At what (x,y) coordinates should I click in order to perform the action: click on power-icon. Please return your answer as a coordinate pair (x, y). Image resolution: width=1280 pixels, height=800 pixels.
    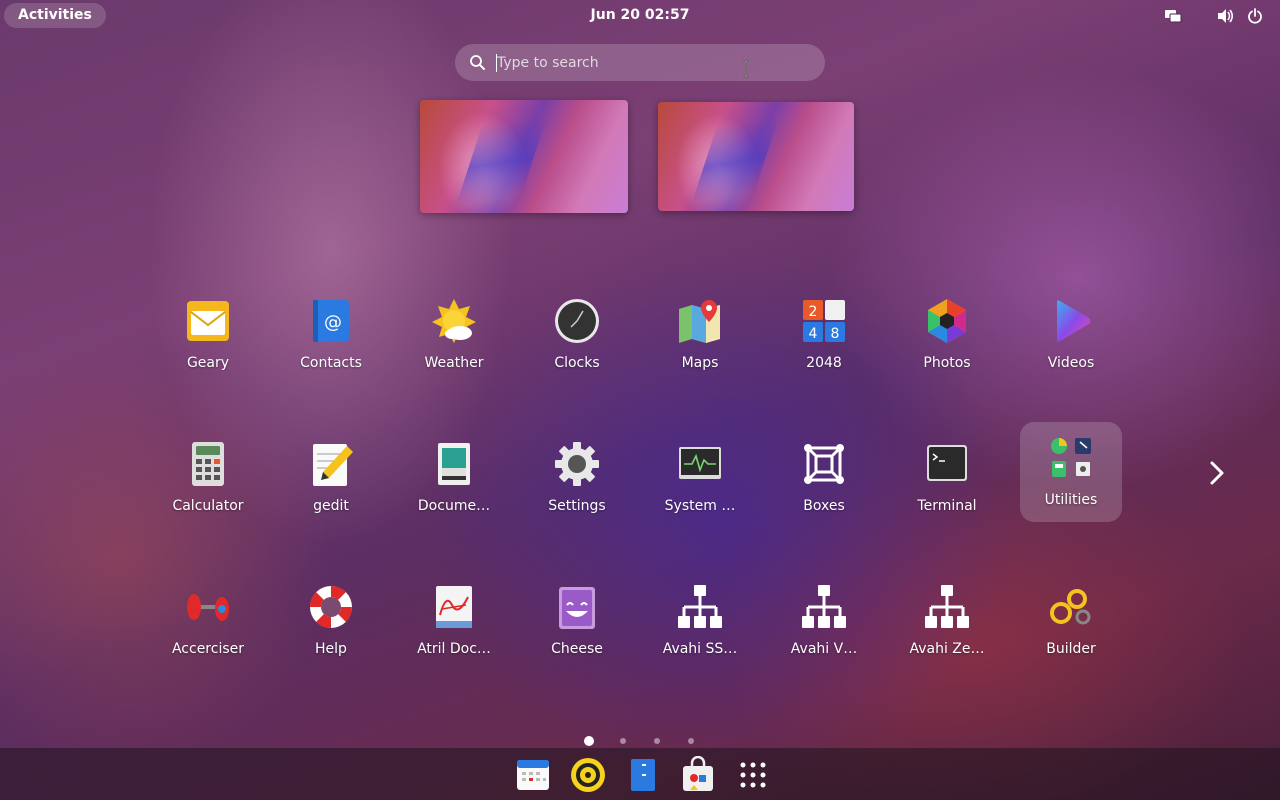
    Looking at the image, I should click on (1255, 16).